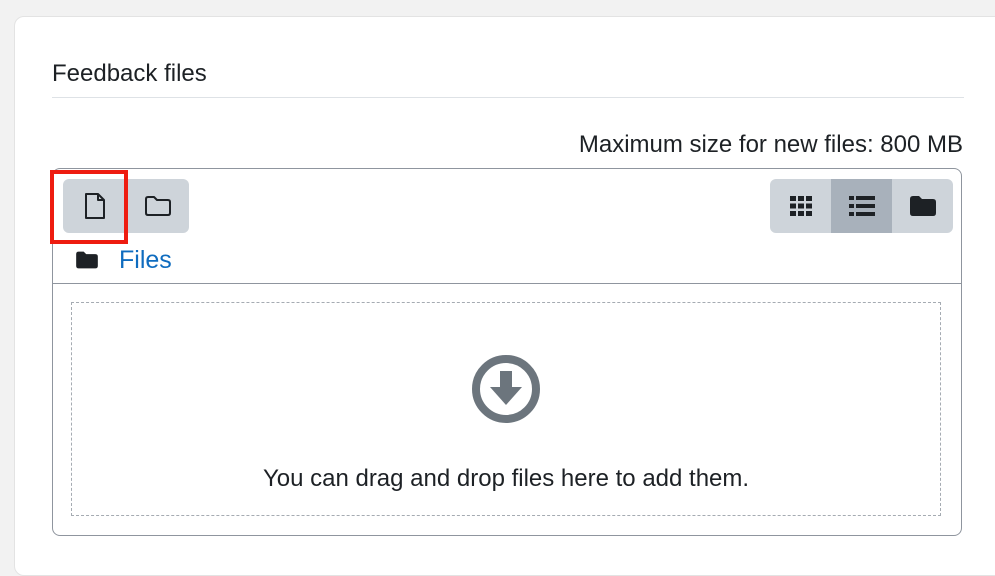  I want to click on create-folder-button, so click(157, 206).